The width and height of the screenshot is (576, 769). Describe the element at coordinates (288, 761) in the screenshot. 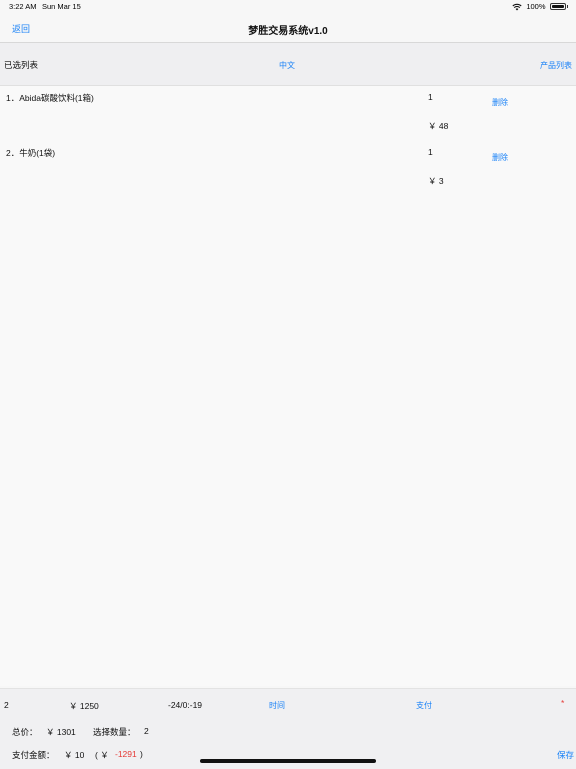

I see `home-indicator` at that location.